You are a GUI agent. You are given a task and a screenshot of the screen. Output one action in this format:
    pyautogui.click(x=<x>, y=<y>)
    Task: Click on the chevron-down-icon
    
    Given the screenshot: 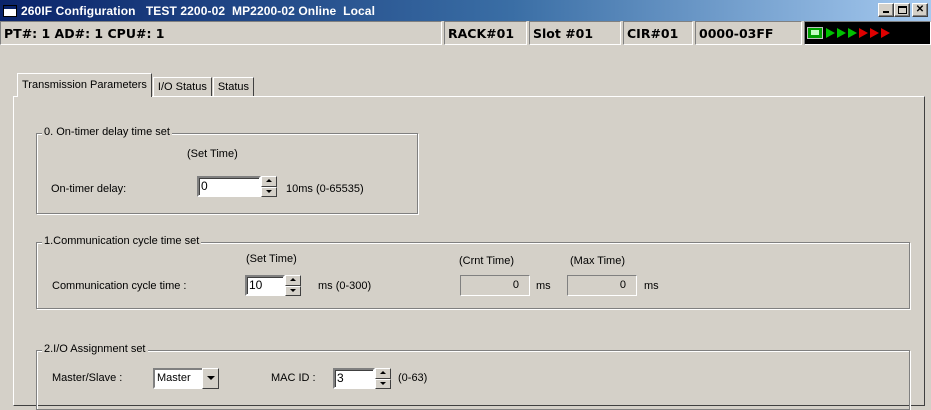 What is the action you would take?
    pyautogui.click(x=211, y=378)
    